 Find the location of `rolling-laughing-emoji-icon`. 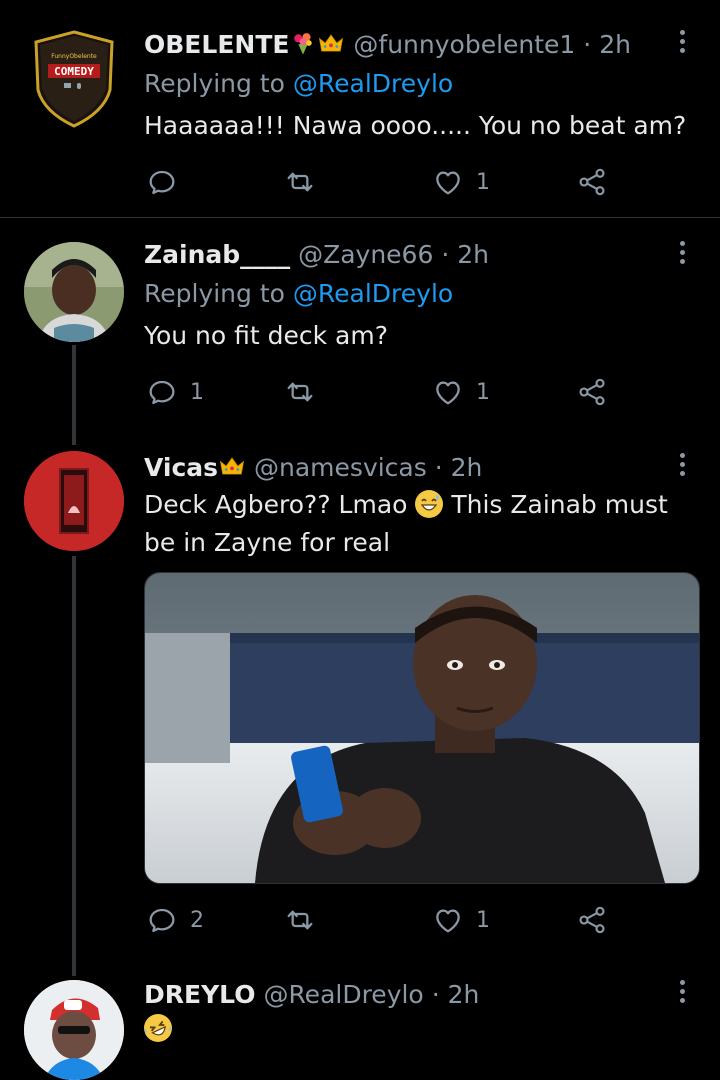

rolling-laughing-emoji-icon is located at coordinates (158, 1028).